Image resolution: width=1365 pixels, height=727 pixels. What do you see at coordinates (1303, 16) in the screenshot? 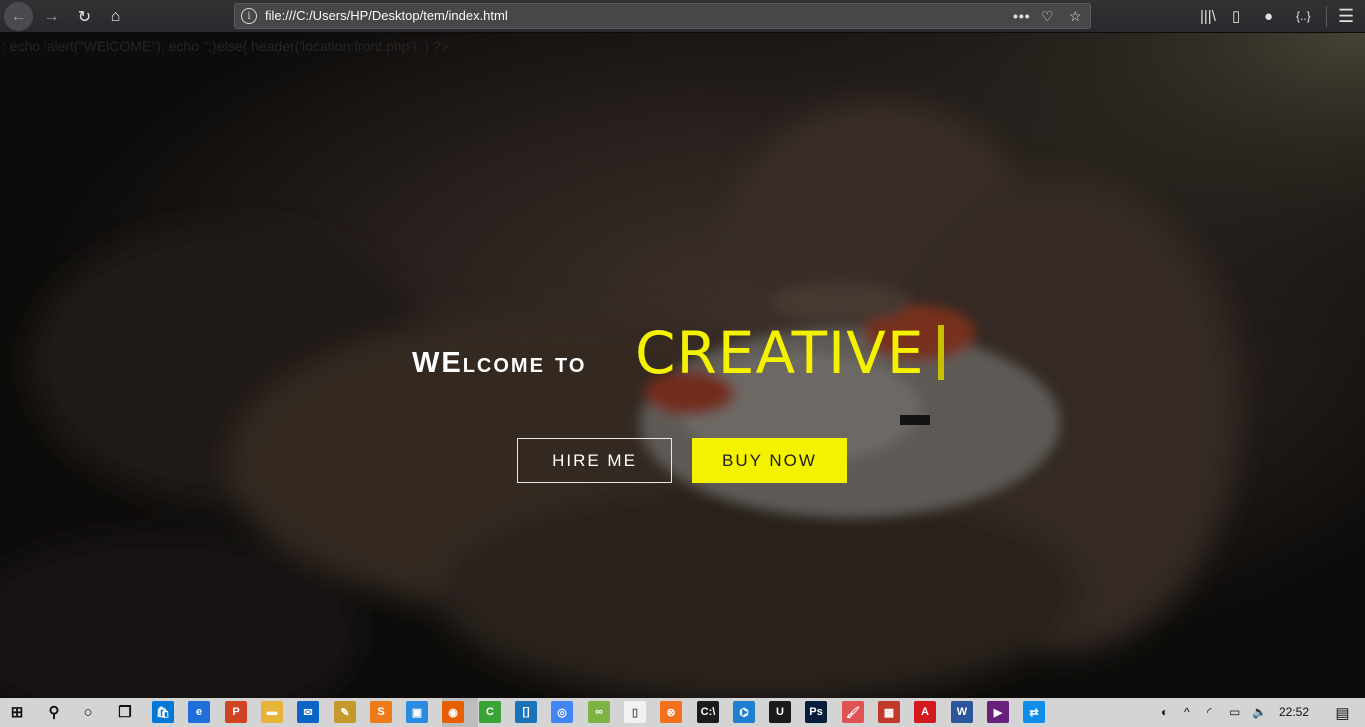
I see `extension-icon: {..}` at bounding box center [1303, 16].